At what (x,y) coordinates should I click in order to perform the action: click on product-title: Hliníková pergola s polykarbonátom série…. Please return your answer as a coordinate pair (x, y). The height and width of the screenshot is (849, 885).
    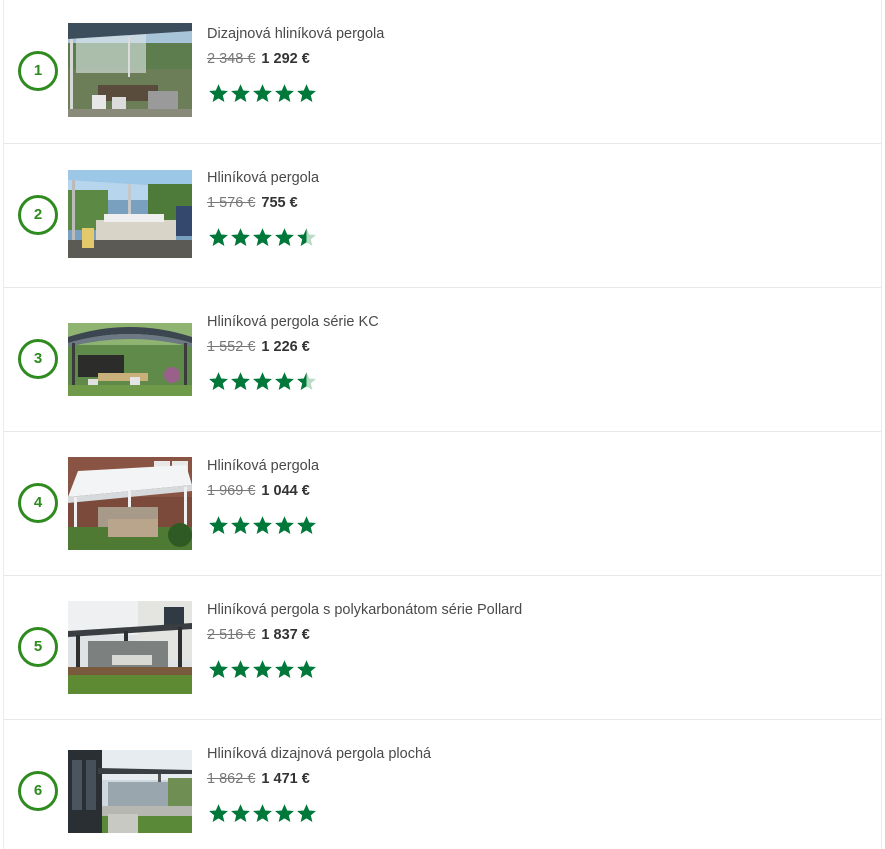
    Looking at the image, I should click on (364, 610).